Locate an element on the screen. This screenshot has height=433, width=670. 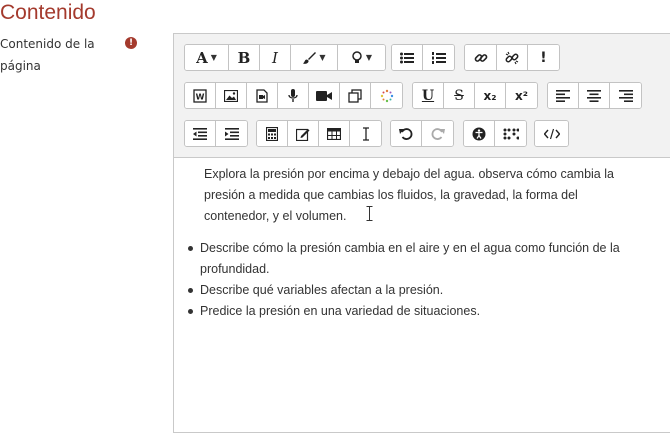
paintbrush-icon is located at coordinates (310, 57).